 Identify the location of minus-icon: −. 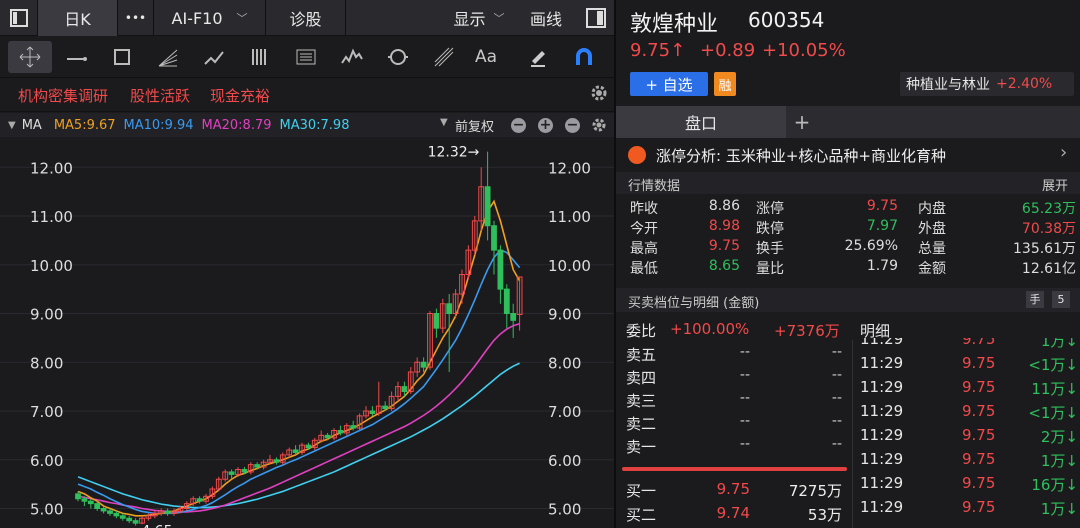
(518, 125).